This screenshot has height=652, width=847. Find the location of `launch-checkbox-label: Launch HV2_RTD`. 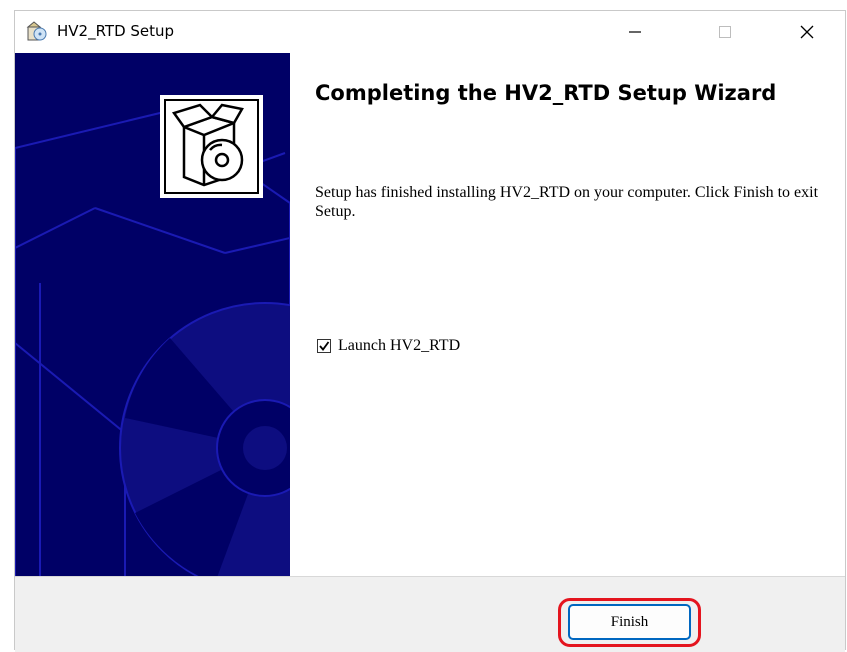

launch-checkbox-label: Launch HV2_RTD is located at coordinates (399, 346).